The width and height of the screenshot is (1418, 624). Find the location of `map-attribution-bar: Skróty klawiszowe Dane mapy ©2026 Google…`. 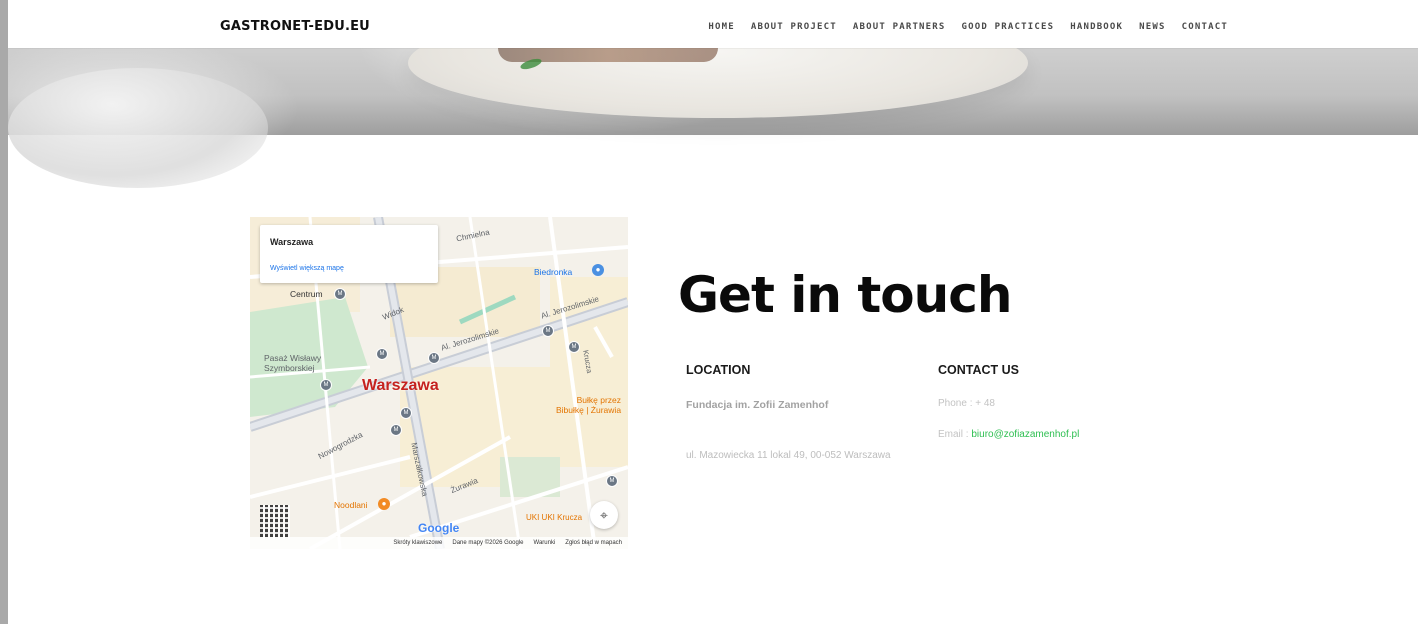

map-attribution-bar: Skróty klawiszowe Dane mapy ©2026 Google… is located at coordinates (439, 543).